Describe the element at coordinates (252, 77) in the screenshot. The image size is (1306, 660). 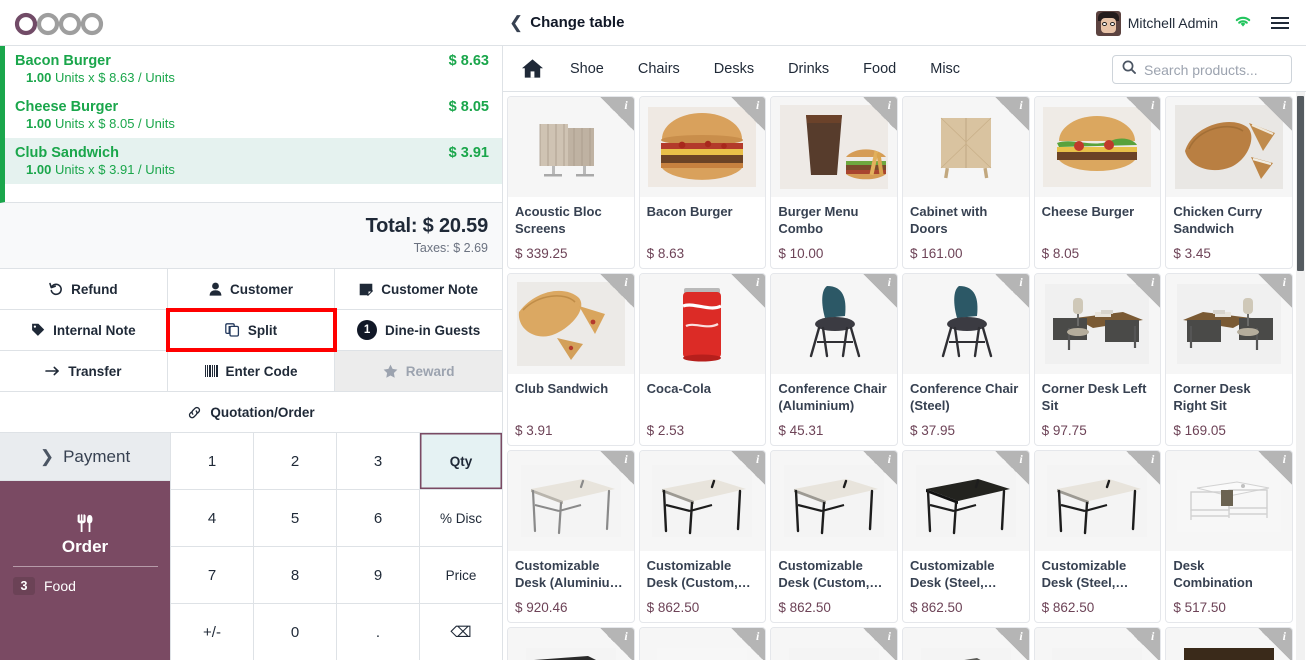
I see `order-line-detail: 1.00 Units x $ 8.63 / Units` at that location.